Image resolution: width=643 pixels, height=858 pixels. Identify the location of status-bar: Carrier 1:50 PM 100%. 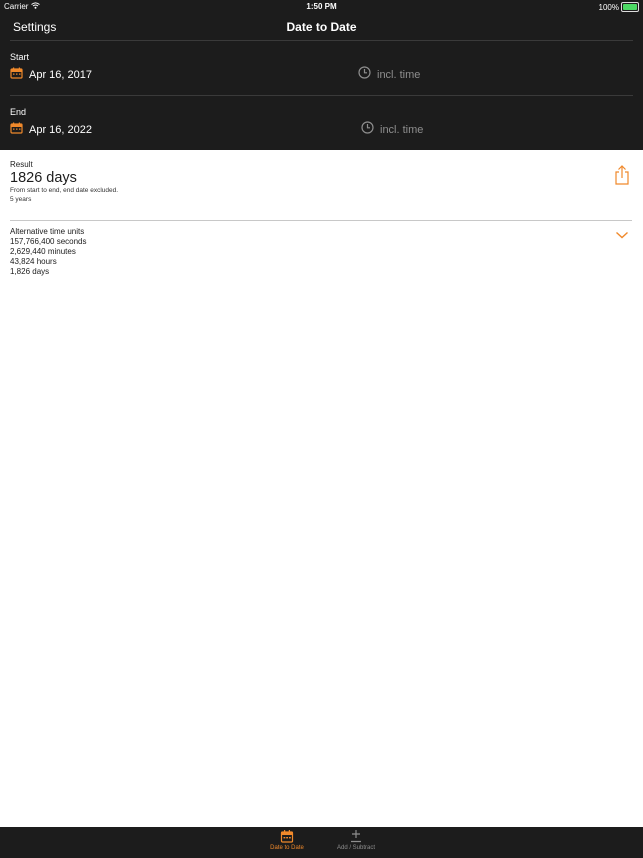
(321, 7).